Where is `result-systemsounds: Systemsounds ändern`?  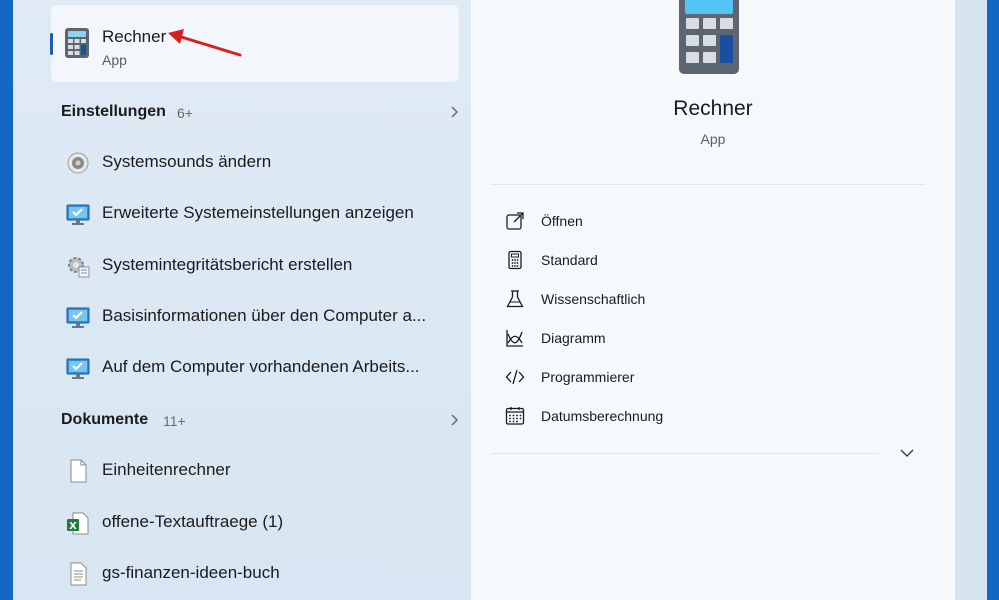 result-systemsounds: Systemsounds ändern is located at coordinates (255, 162).